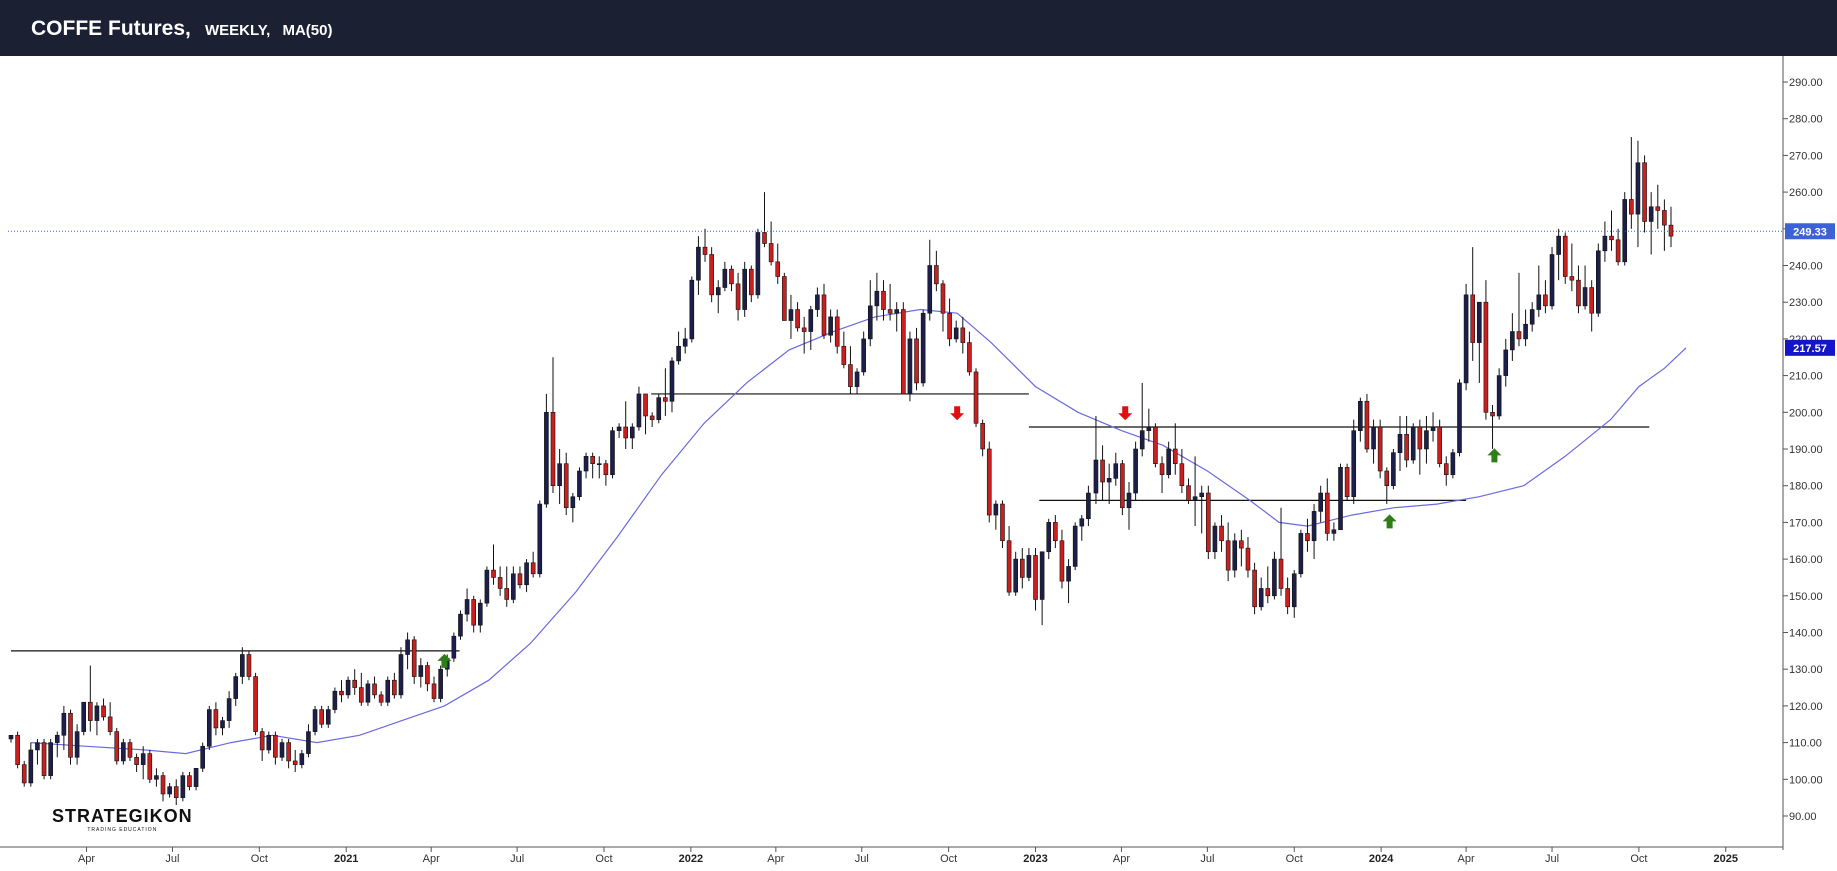 This screenshot has height=871, width=1837. I want to click on price-tick-label: 160.00, so click(1806, 560).